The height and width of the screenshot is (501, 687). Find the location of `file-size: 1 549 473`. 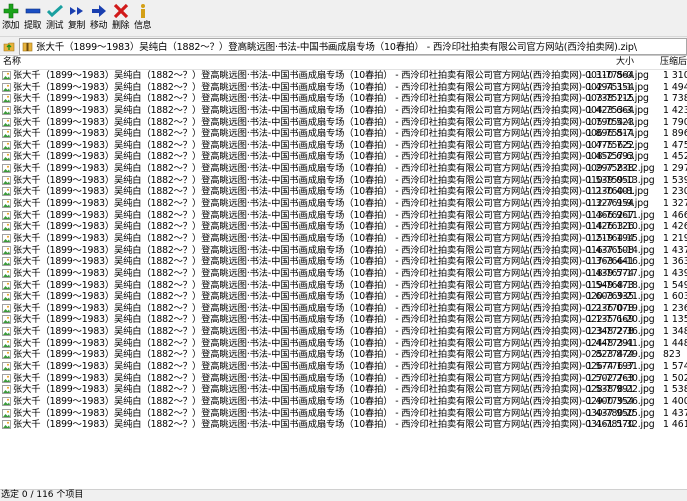

file-size: 1 549 473 is located at coordinates (610, 285).